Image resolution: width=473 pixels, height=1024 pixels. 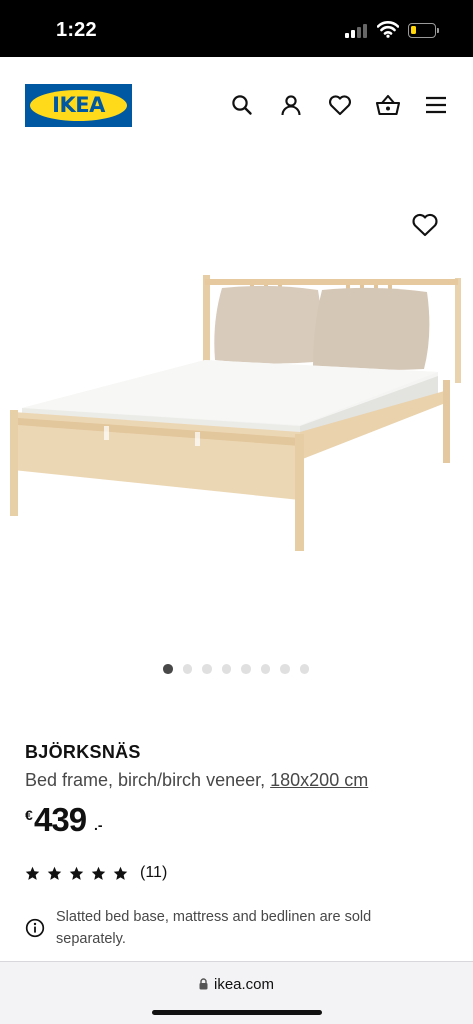 I want to click on search-icon, so click(x=242, y=105).